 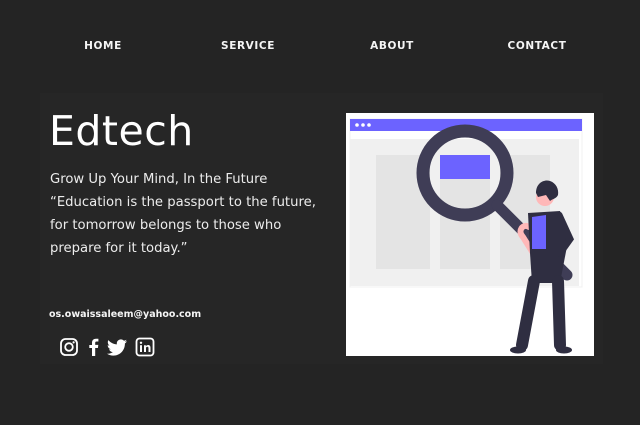 I want to click on nav-service-link: SERVICE, so click(x=248, y=46).